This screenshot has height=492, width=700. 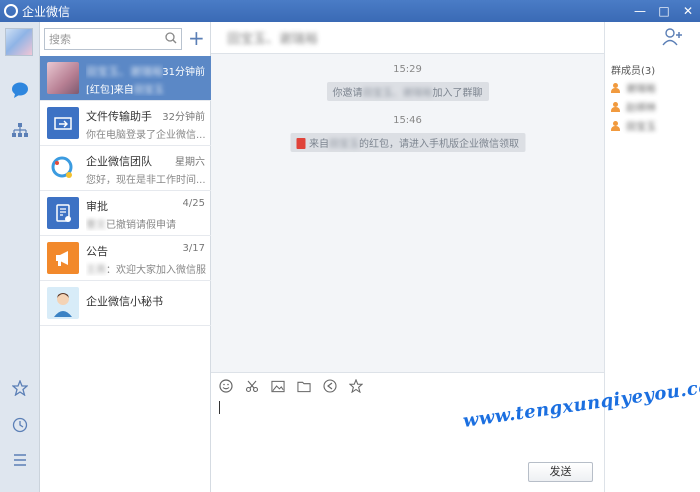 What do you see at coordinates (193, 248) in the screenshot?
I see `conversation-time: 3/17` at bounding box center [193, 248].